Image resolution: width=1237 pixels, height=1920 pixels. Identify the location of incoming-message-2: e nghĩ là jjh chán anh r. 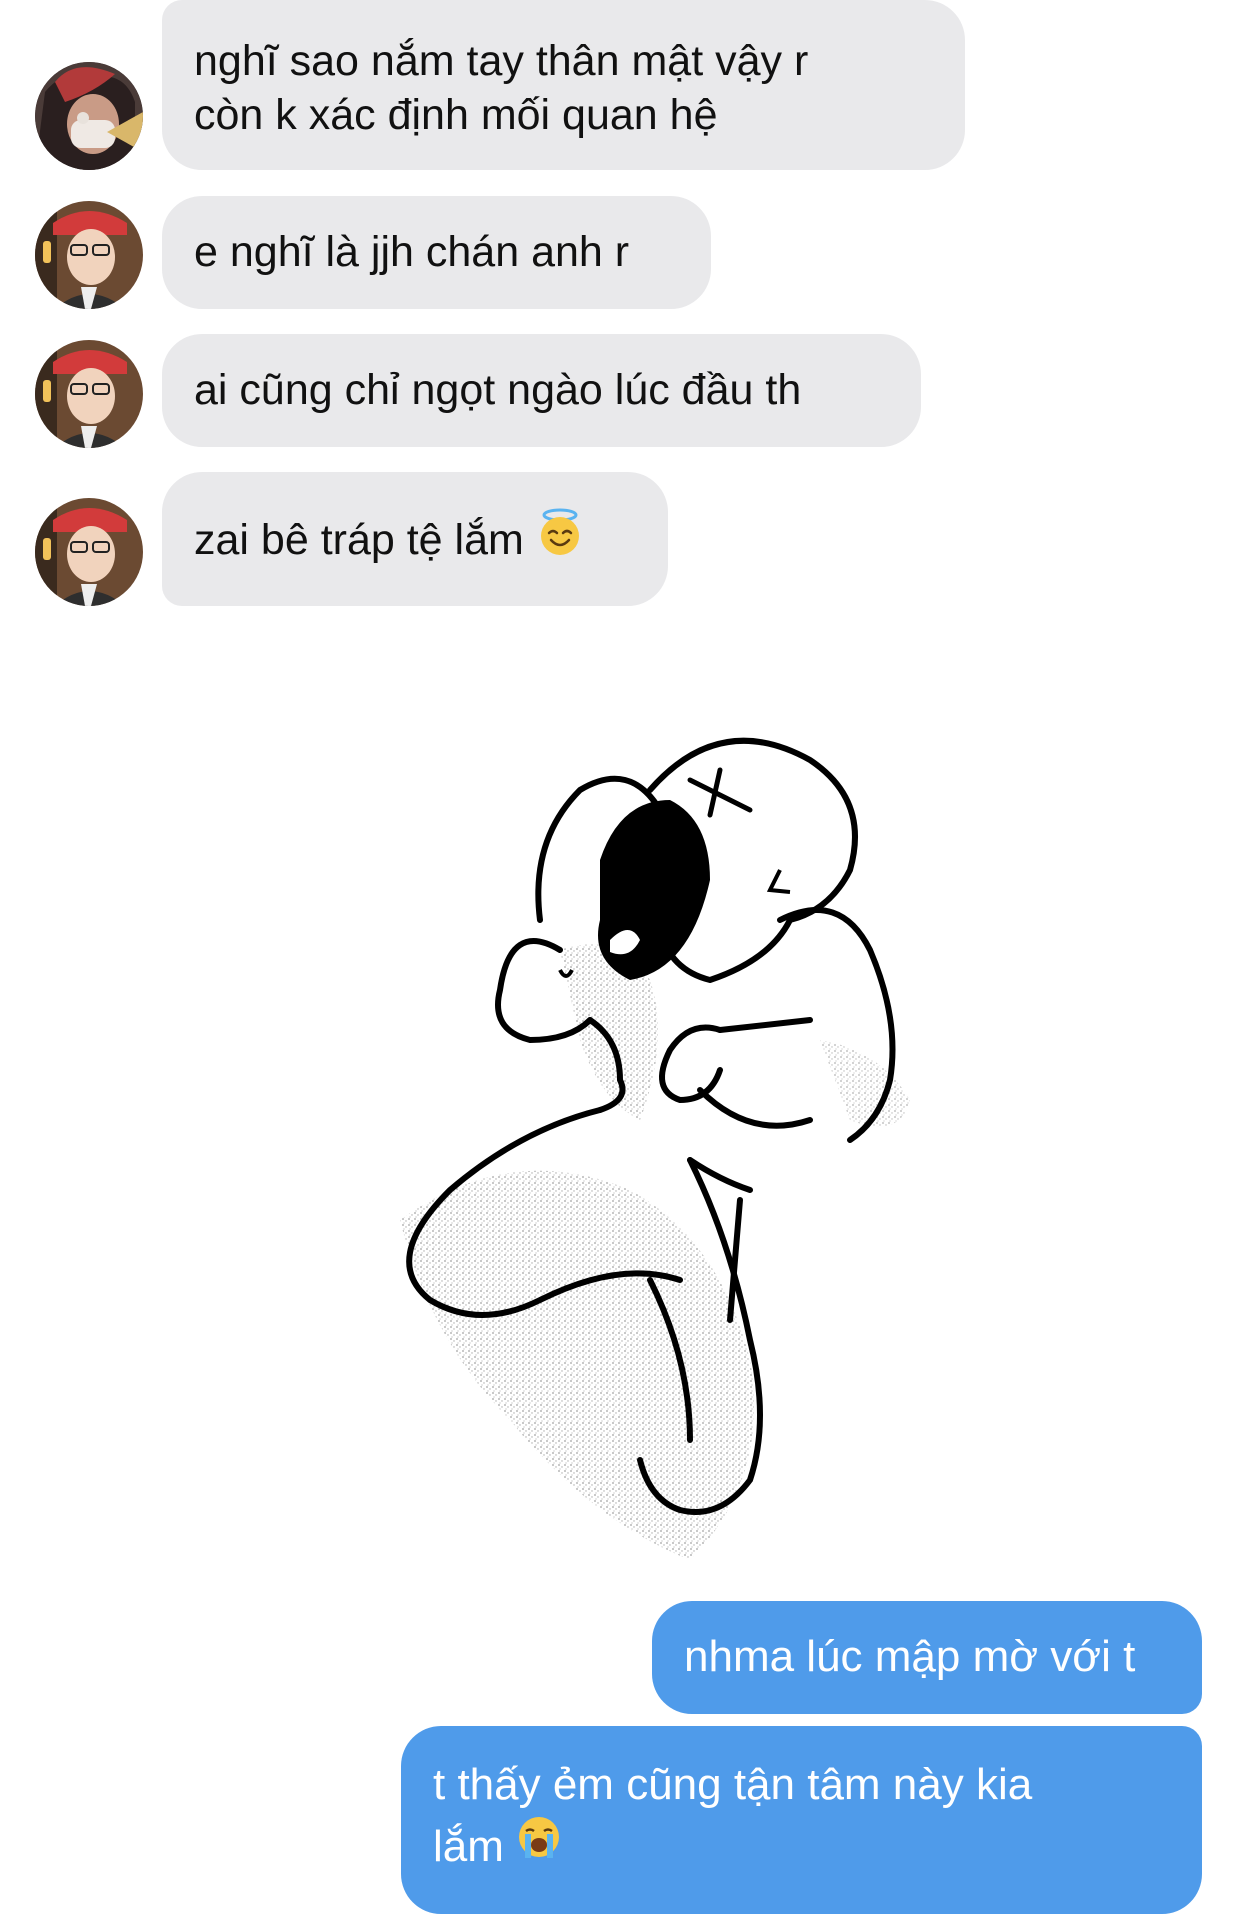
(436, 252).